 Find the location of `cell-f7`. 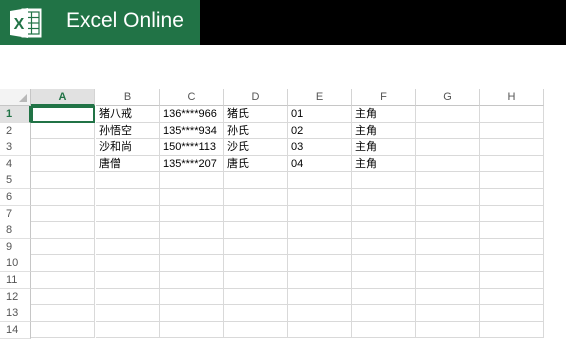

cell-f7 is located at coordinates (384, 214).